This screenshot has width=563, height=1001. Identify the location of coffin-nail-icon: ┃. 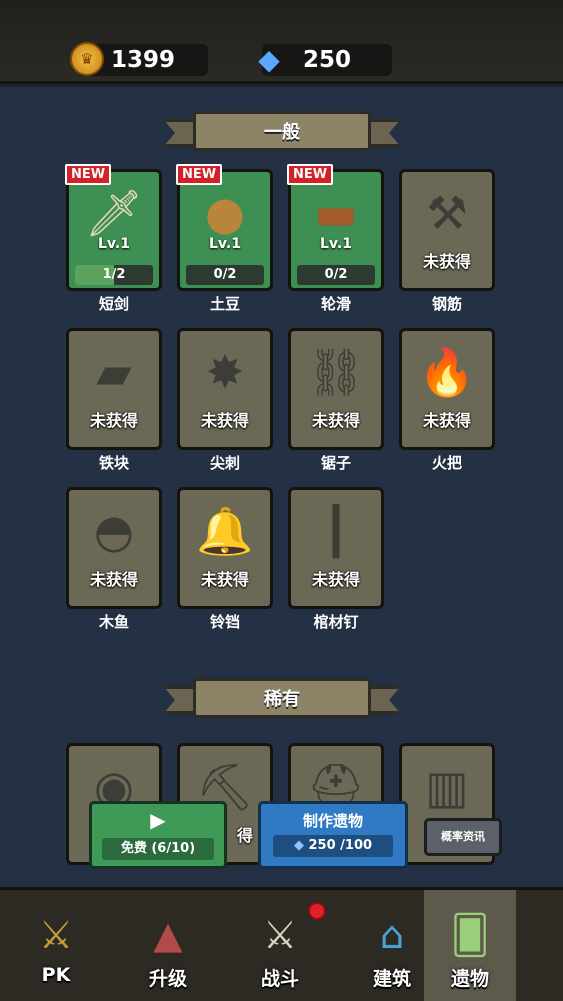
(336, 531).